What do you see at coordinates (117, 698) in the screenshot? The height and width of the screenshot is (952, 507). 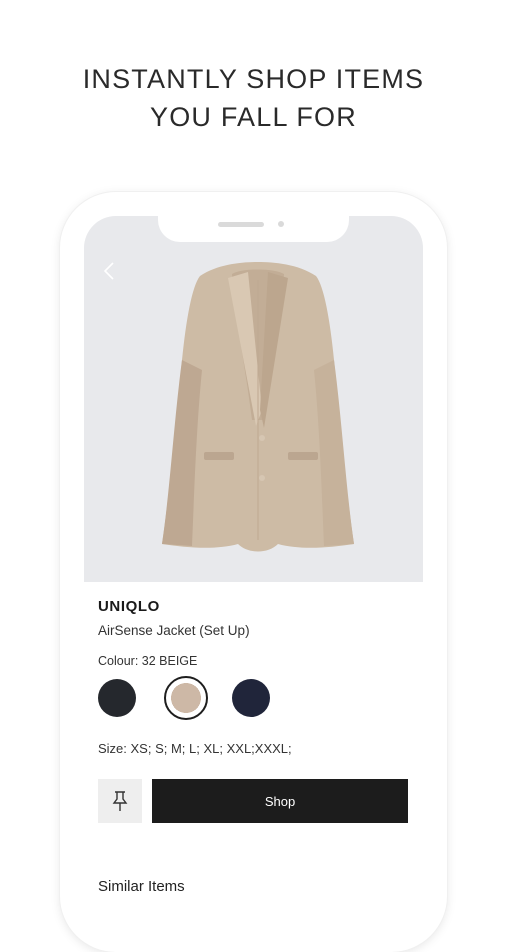 I see `swatch-black` at bounding box center [117, 698].